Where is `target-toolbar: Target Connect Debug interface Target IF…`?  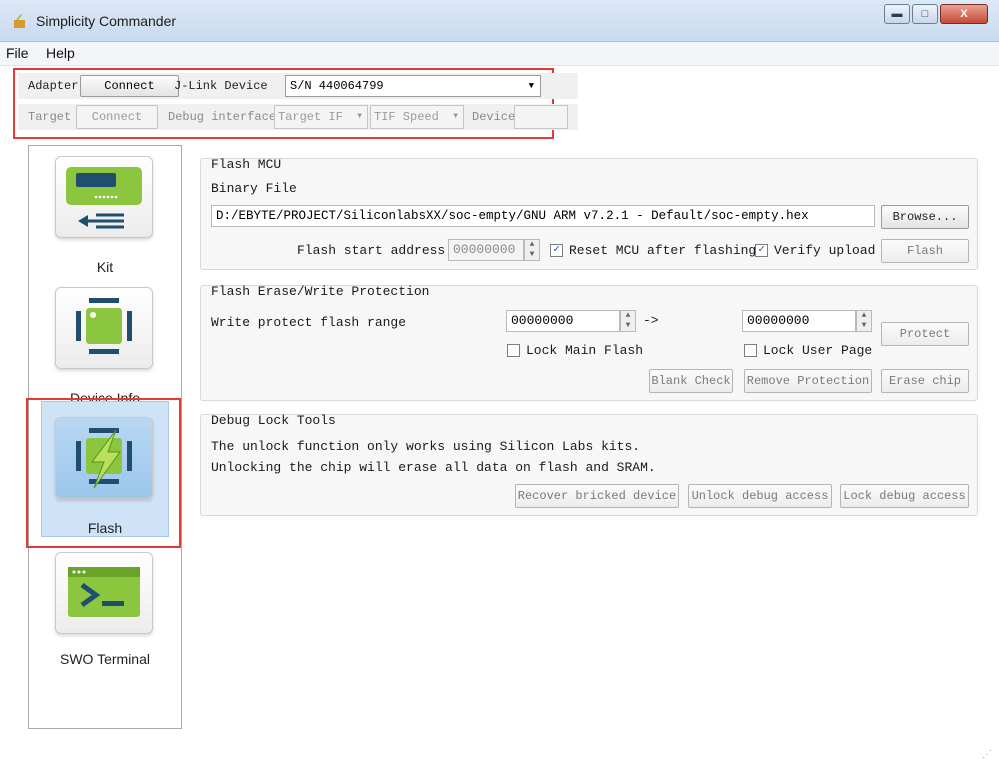
target-toolbar: Target Connect Debug interface Target IF… is located at coordinates (298, 117).